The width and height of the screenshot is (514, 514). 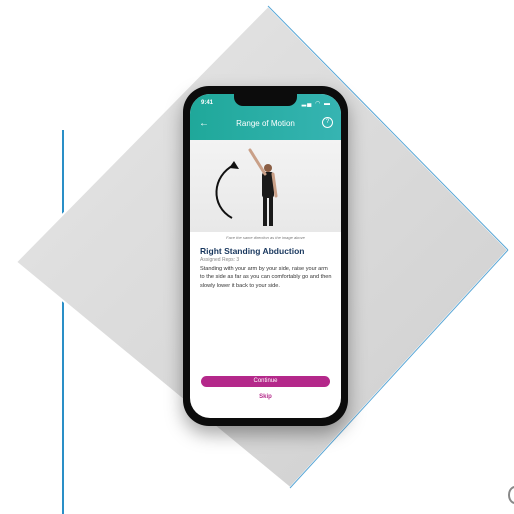 What do you see at coordinates (265, 381) in the screenshot?
I see `continue-button: Continue` at bounding box center [265, 381].